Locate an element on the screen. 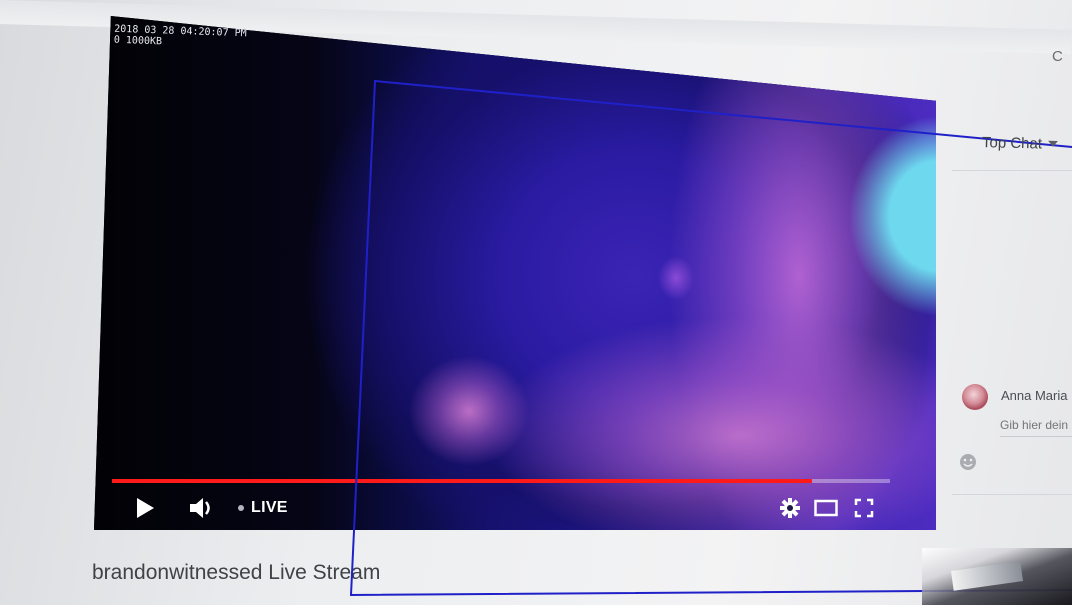 This screenshot has height=605, width=1072. settings-button is located at coordinates (790, 508).